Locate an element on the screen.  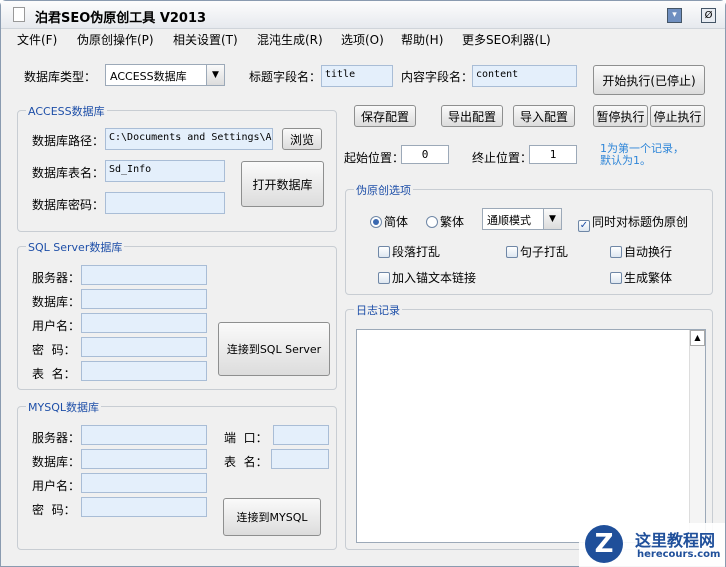
log-scrollbar: ▲ is located at coordinates (697, 436).